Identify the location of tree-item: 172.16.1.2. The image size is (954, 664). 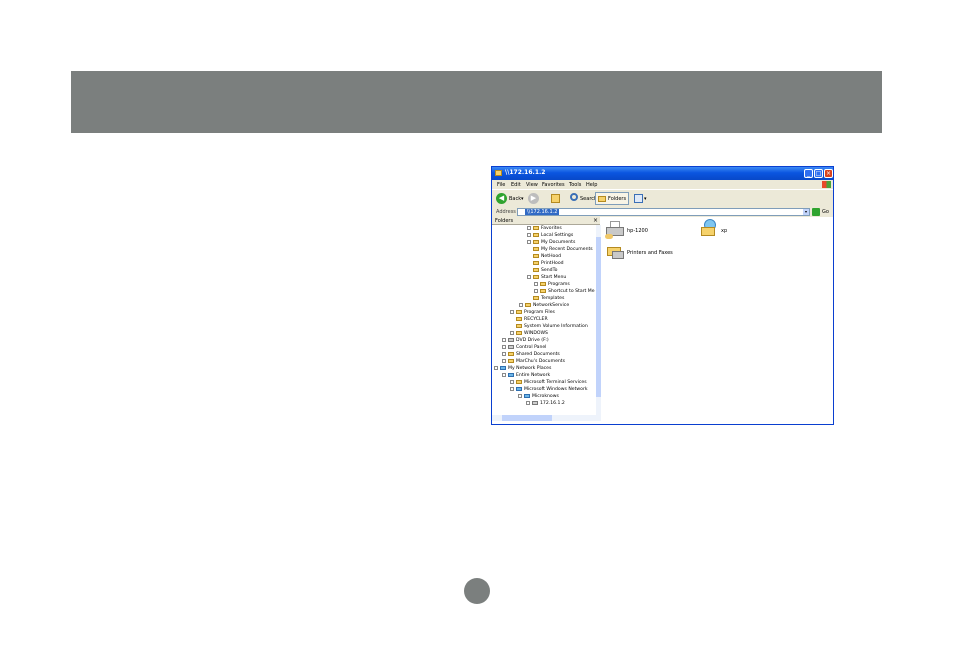
(545, 403).